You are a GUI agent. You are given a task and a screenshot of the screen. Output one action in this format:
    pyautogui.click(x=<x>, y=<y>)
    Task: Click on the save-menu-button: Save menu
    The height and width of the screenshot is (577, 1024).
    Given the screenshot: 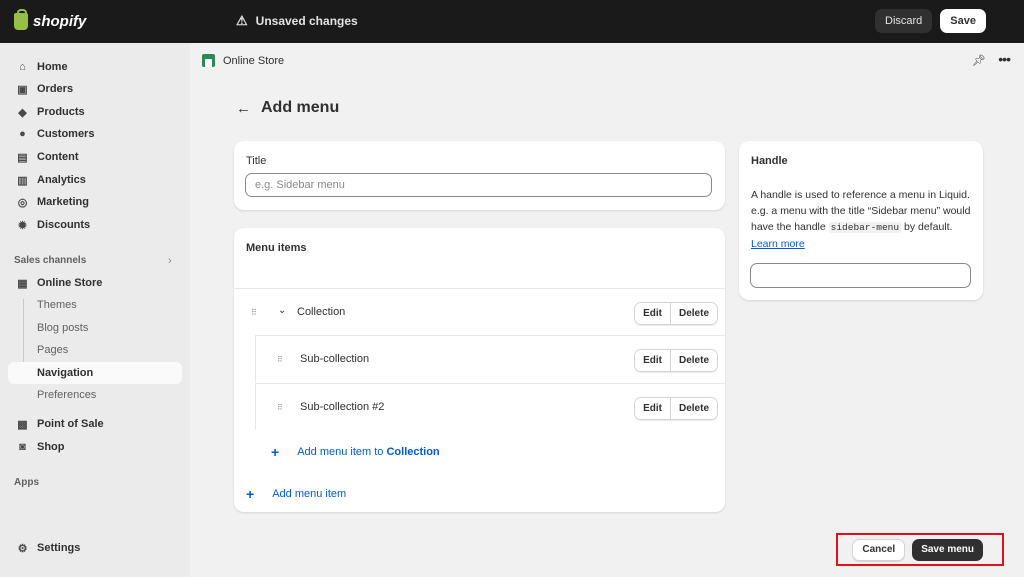 What is the action you would take?
    pyautogui.click(x=947, y=549)
    